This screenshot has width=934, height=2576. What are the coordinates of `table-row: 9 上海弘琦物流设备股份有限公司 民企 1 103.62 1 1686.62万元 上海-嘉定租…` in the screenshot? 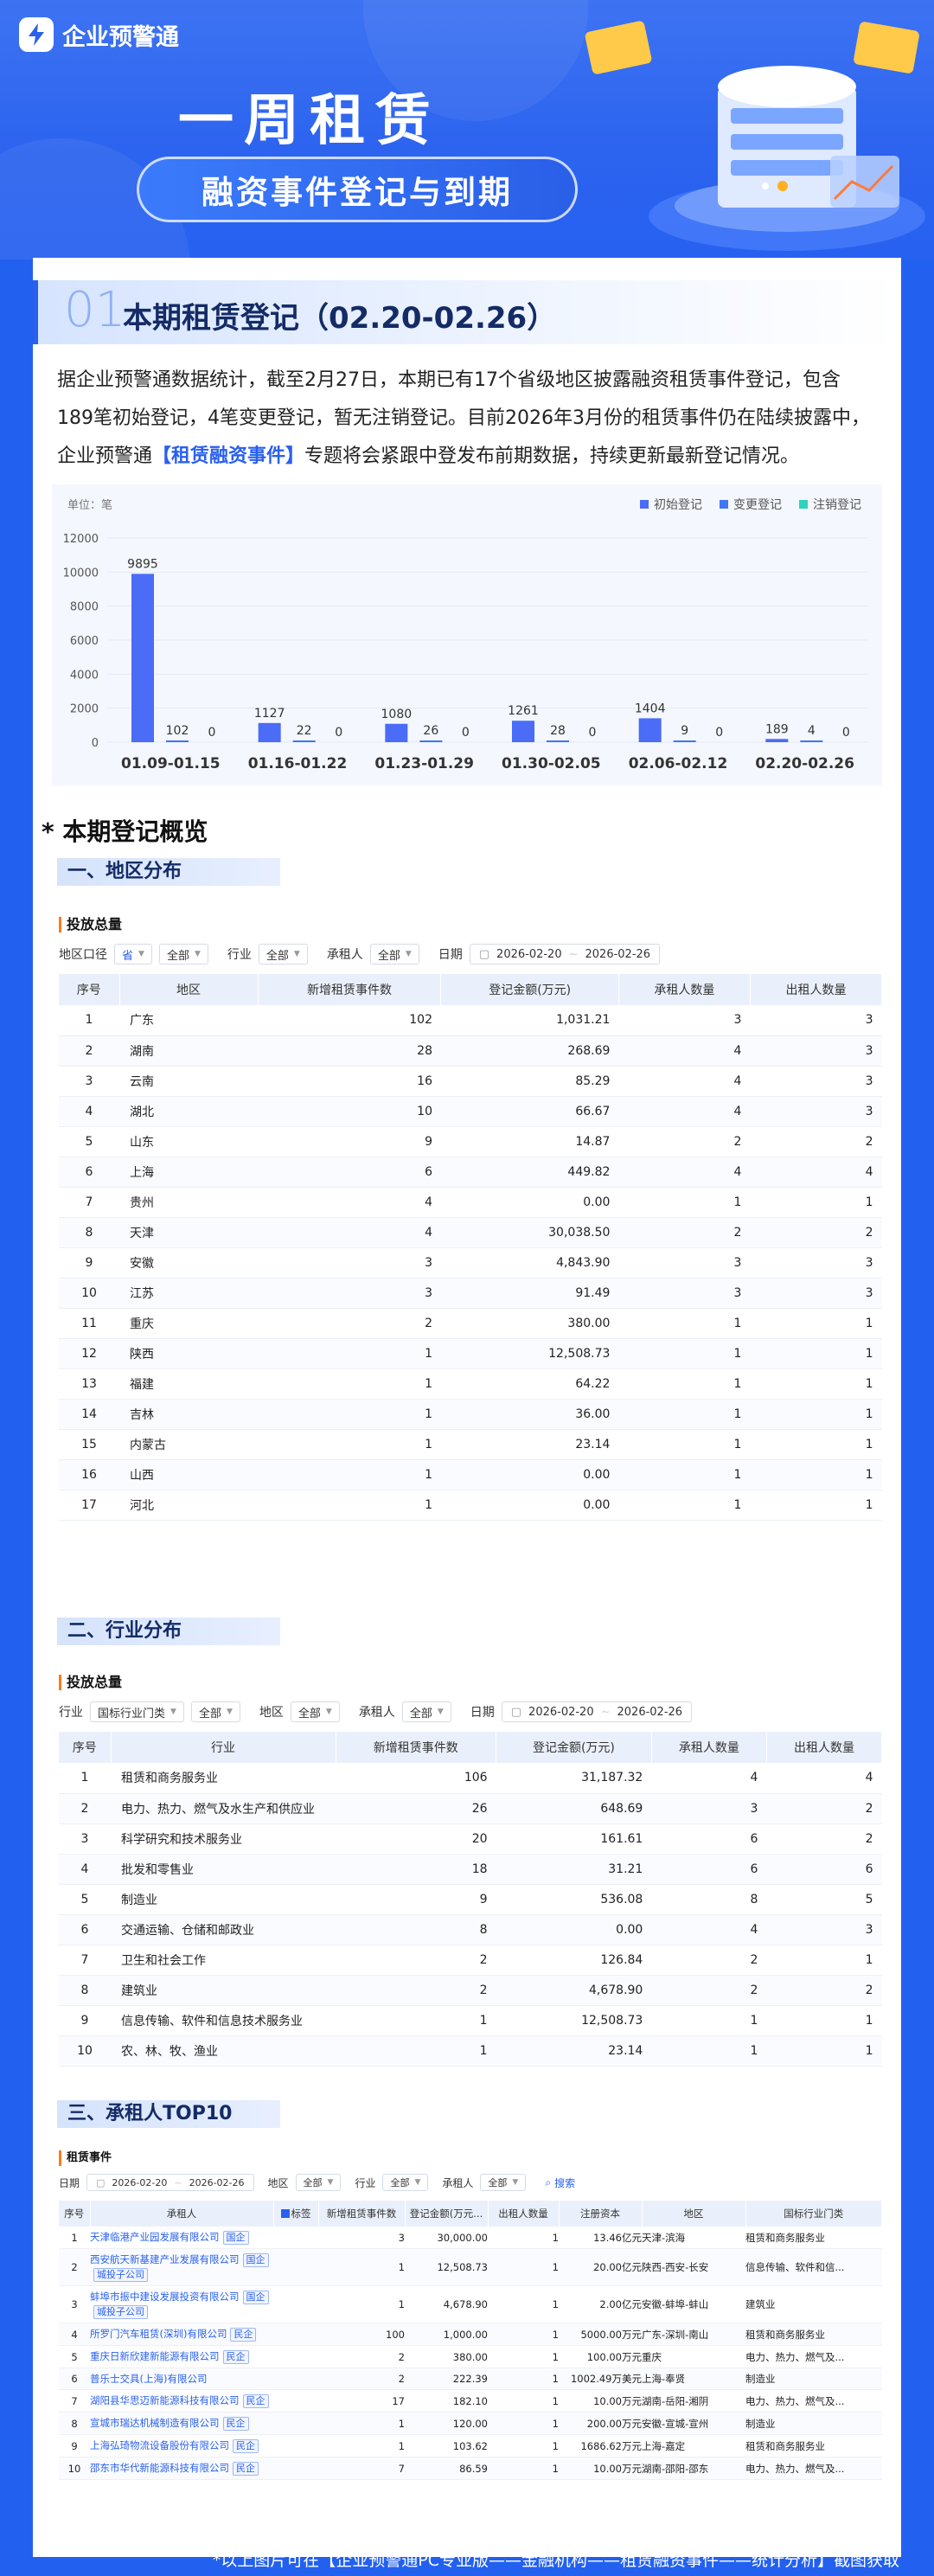 It's located at (470, 2445).